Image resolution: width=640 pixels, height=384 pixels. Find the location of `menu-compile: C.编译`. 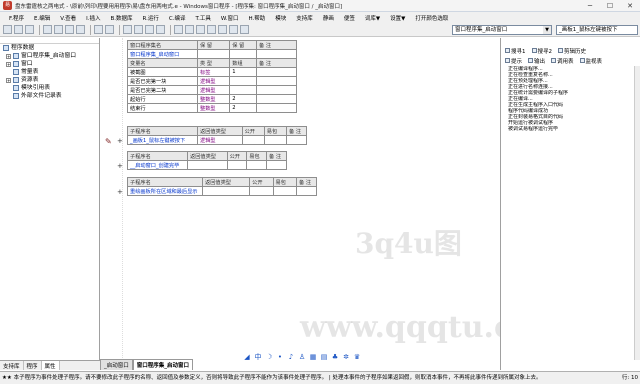

menu-compile: C.编译 is located at coordinates (177, 18).